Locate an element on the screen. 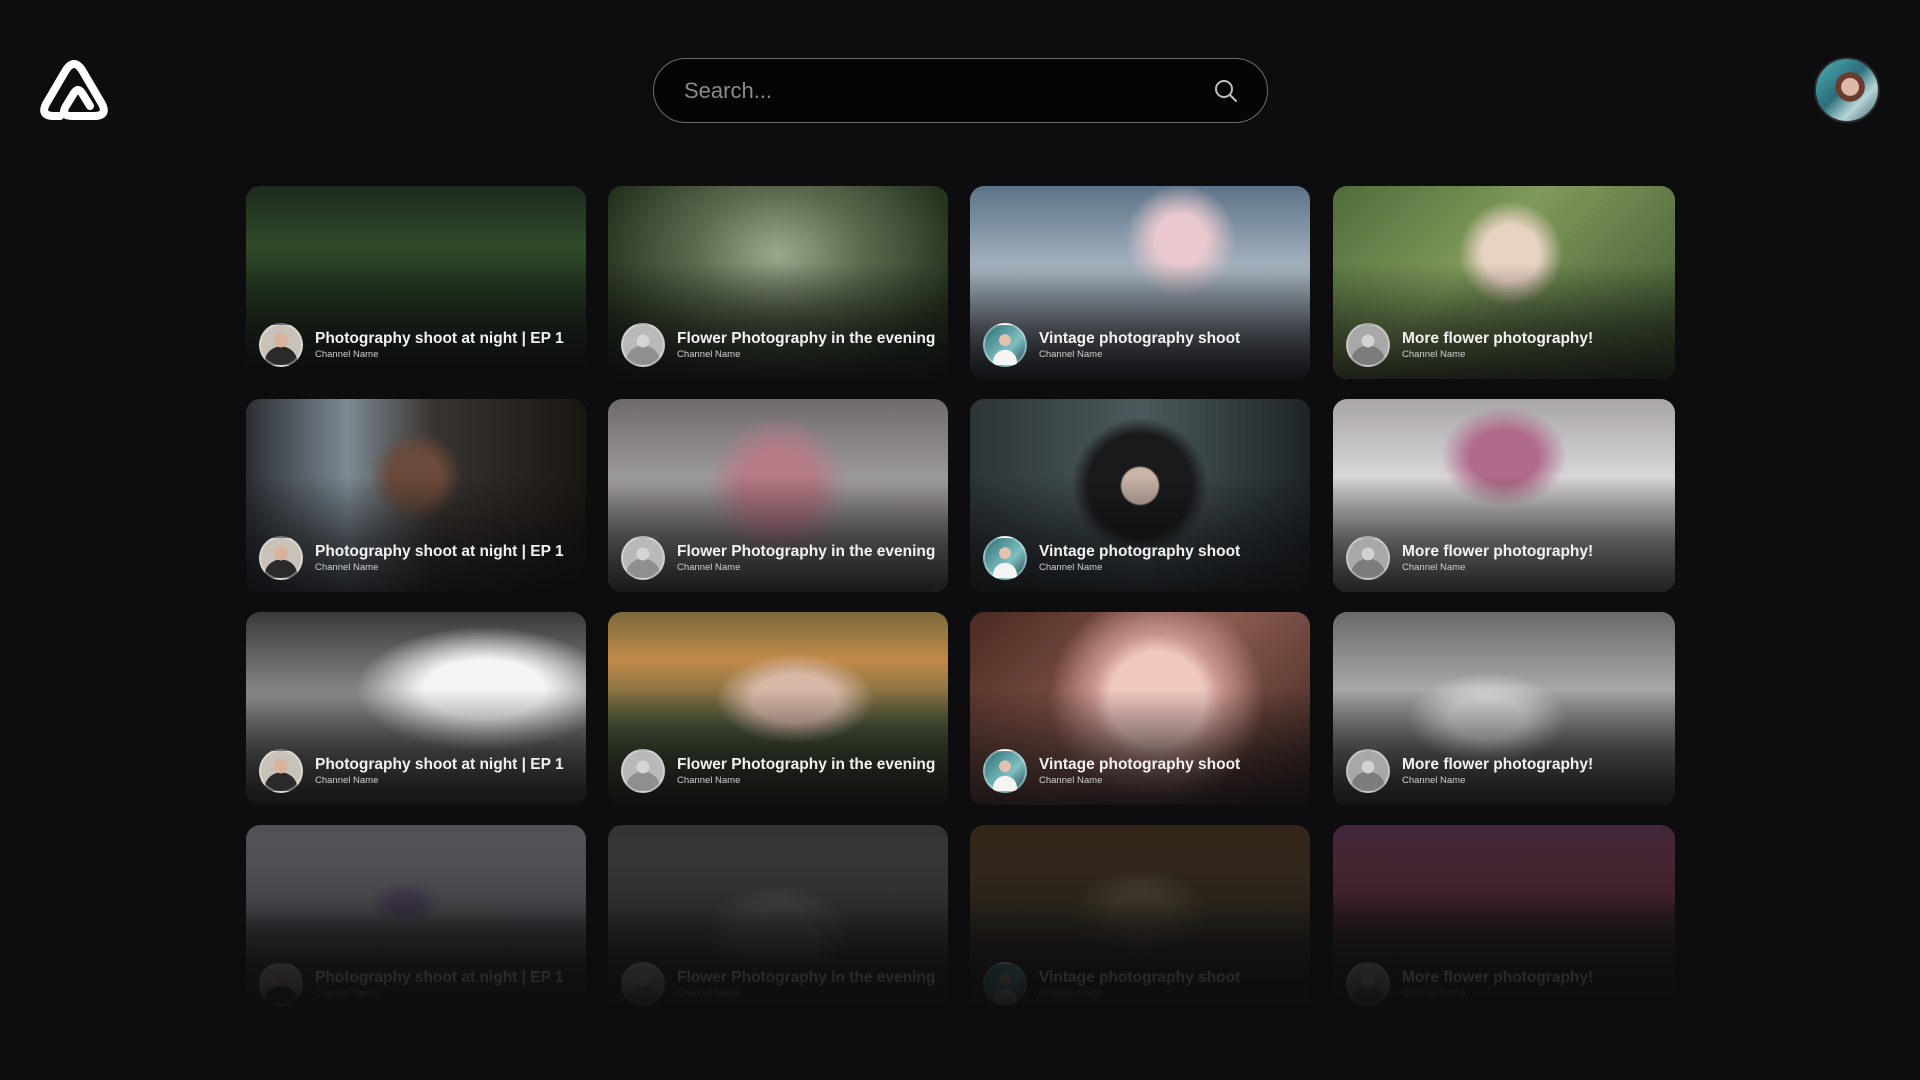 This screenshot has height=1080, width=1920. profile-avatar is located at coordinates (1847, 90).